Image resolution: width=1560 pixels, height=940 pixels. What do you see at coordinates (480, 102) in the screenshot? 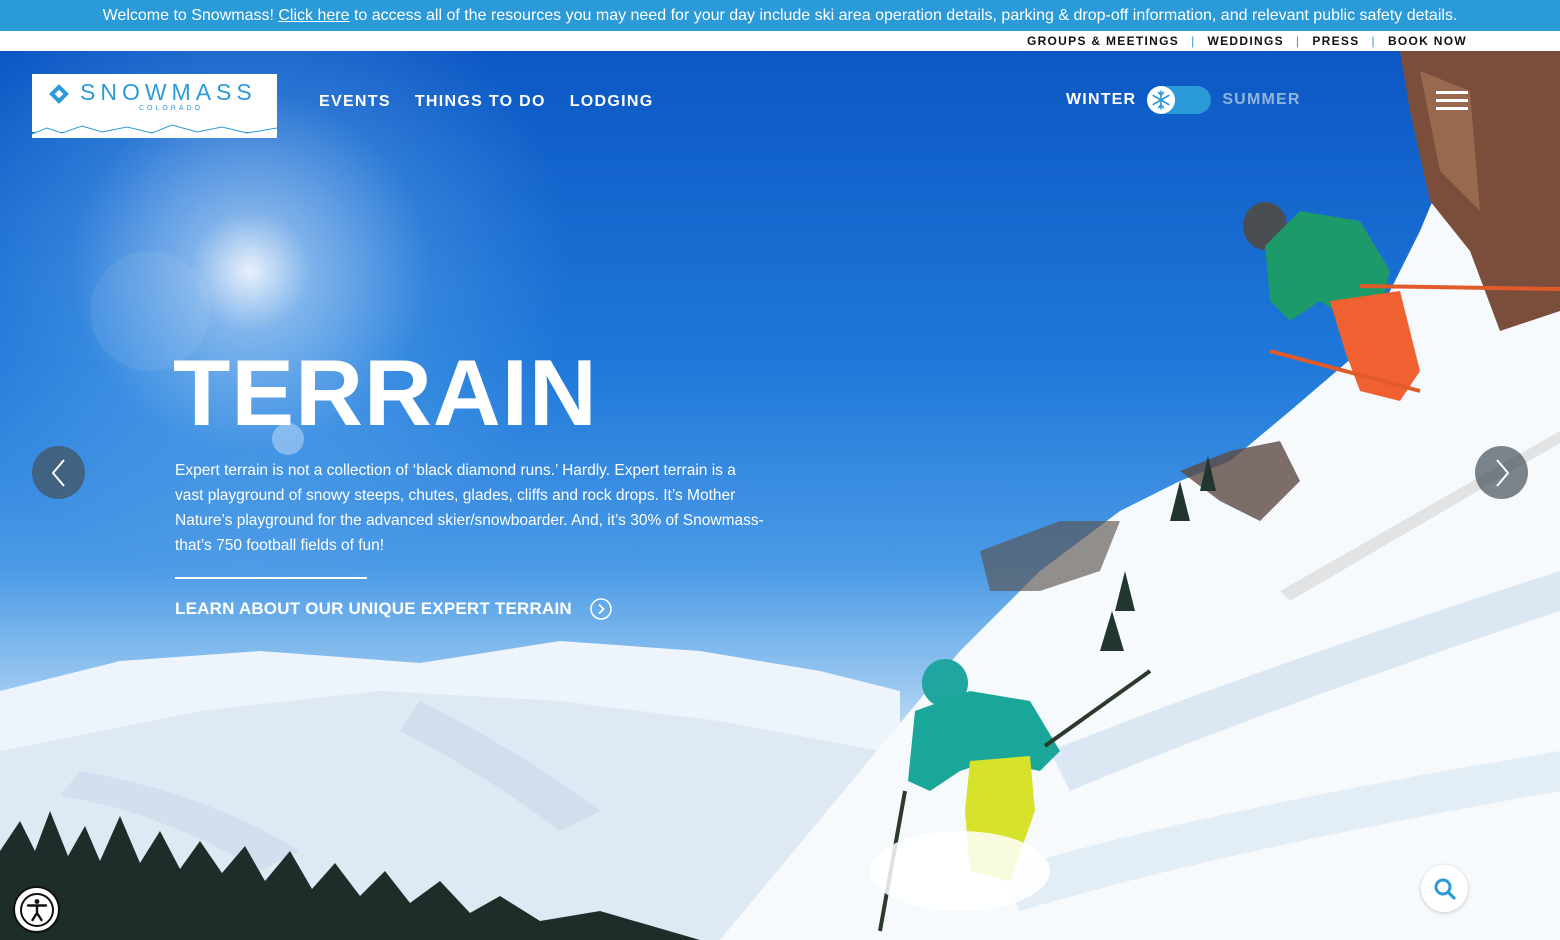
I see `nav-things-to-do: THINGS TO DO` at bounding box center [480, 102].